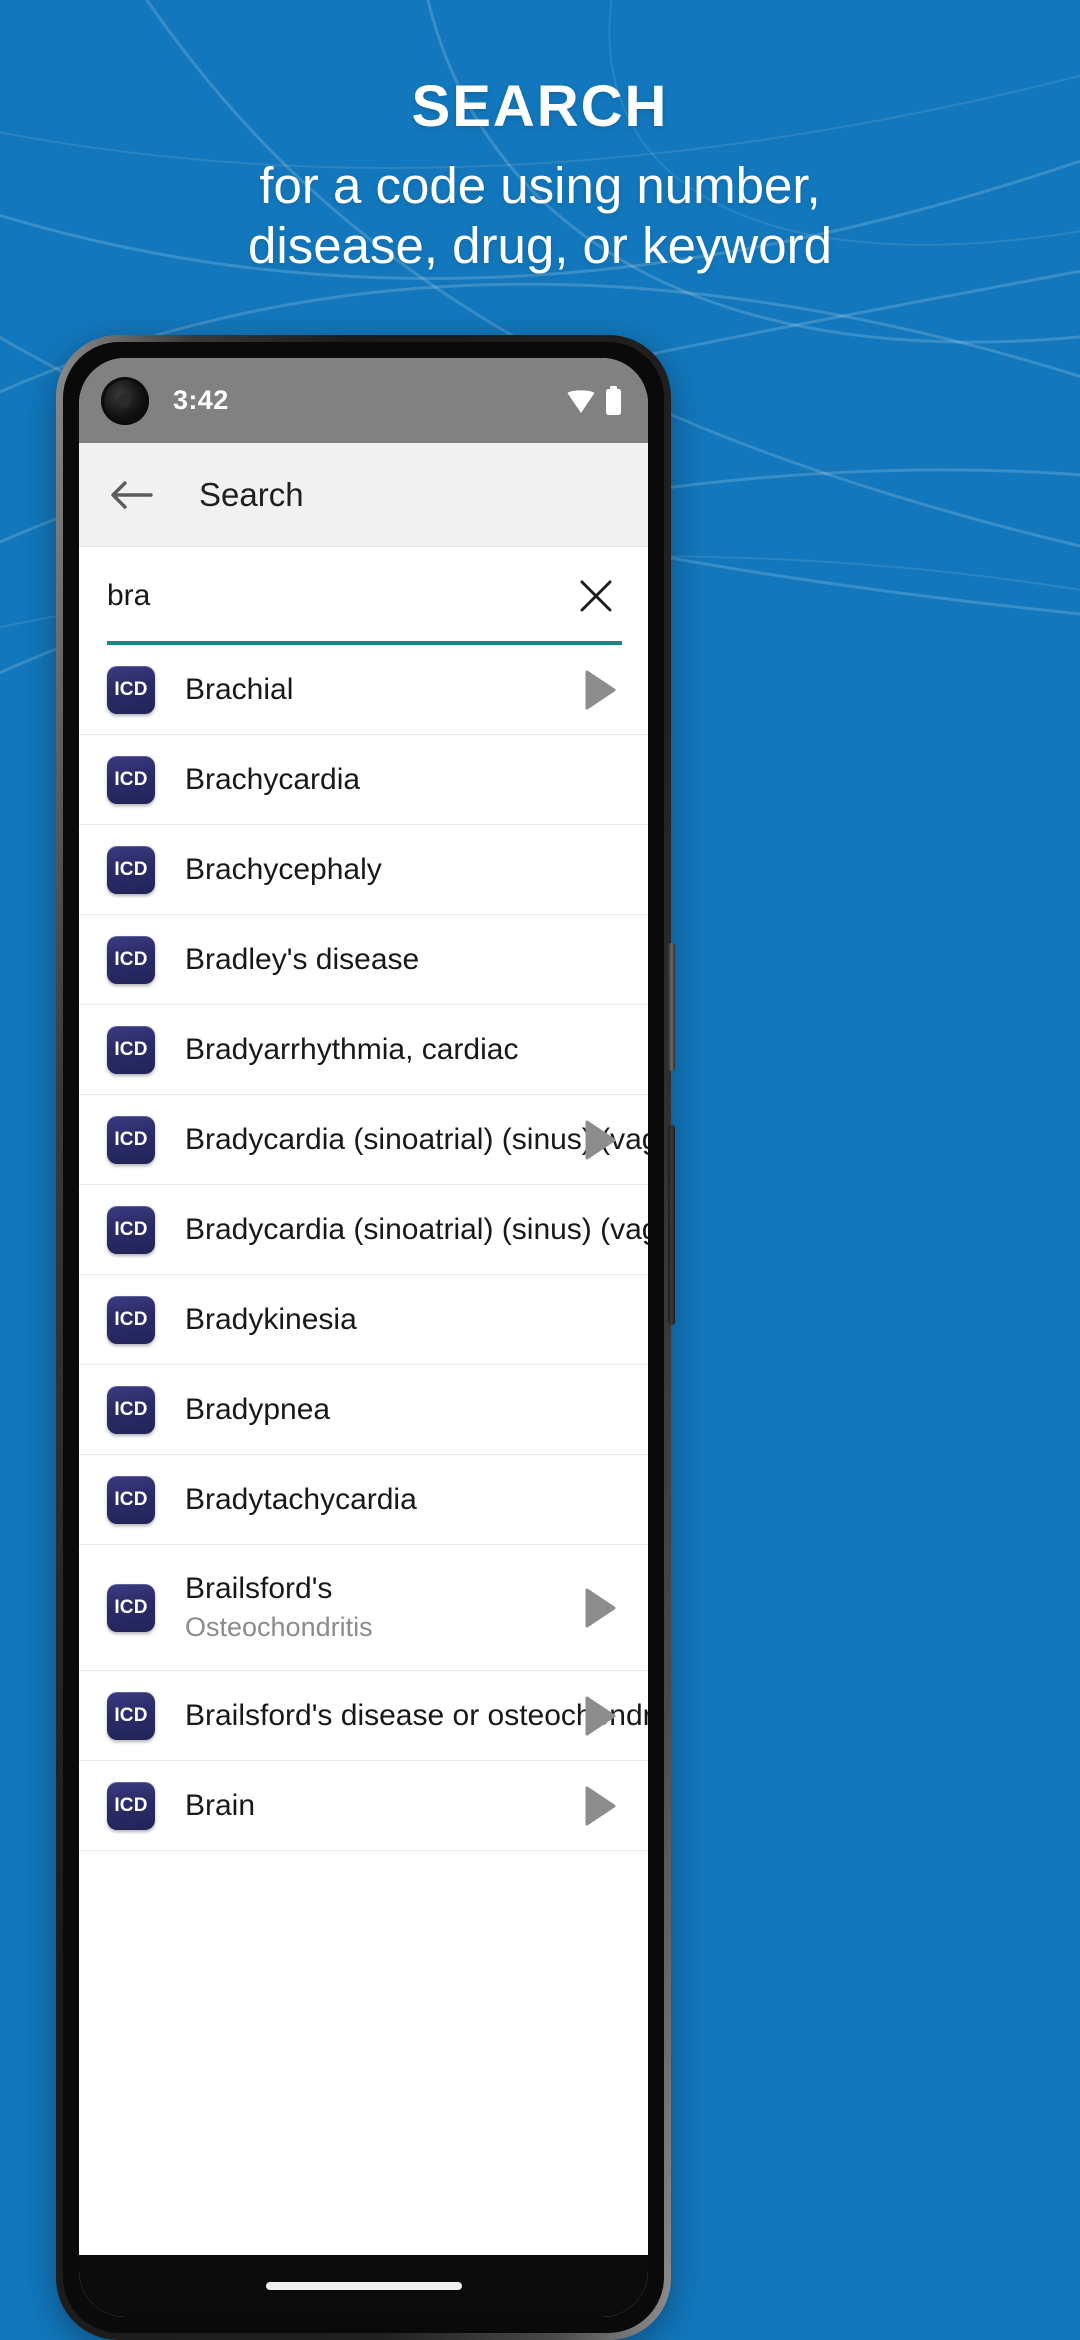  Describe the element at coordinates (301, 1499) in the screenshot. I see `result-title: Bradytachycardia` at that location.